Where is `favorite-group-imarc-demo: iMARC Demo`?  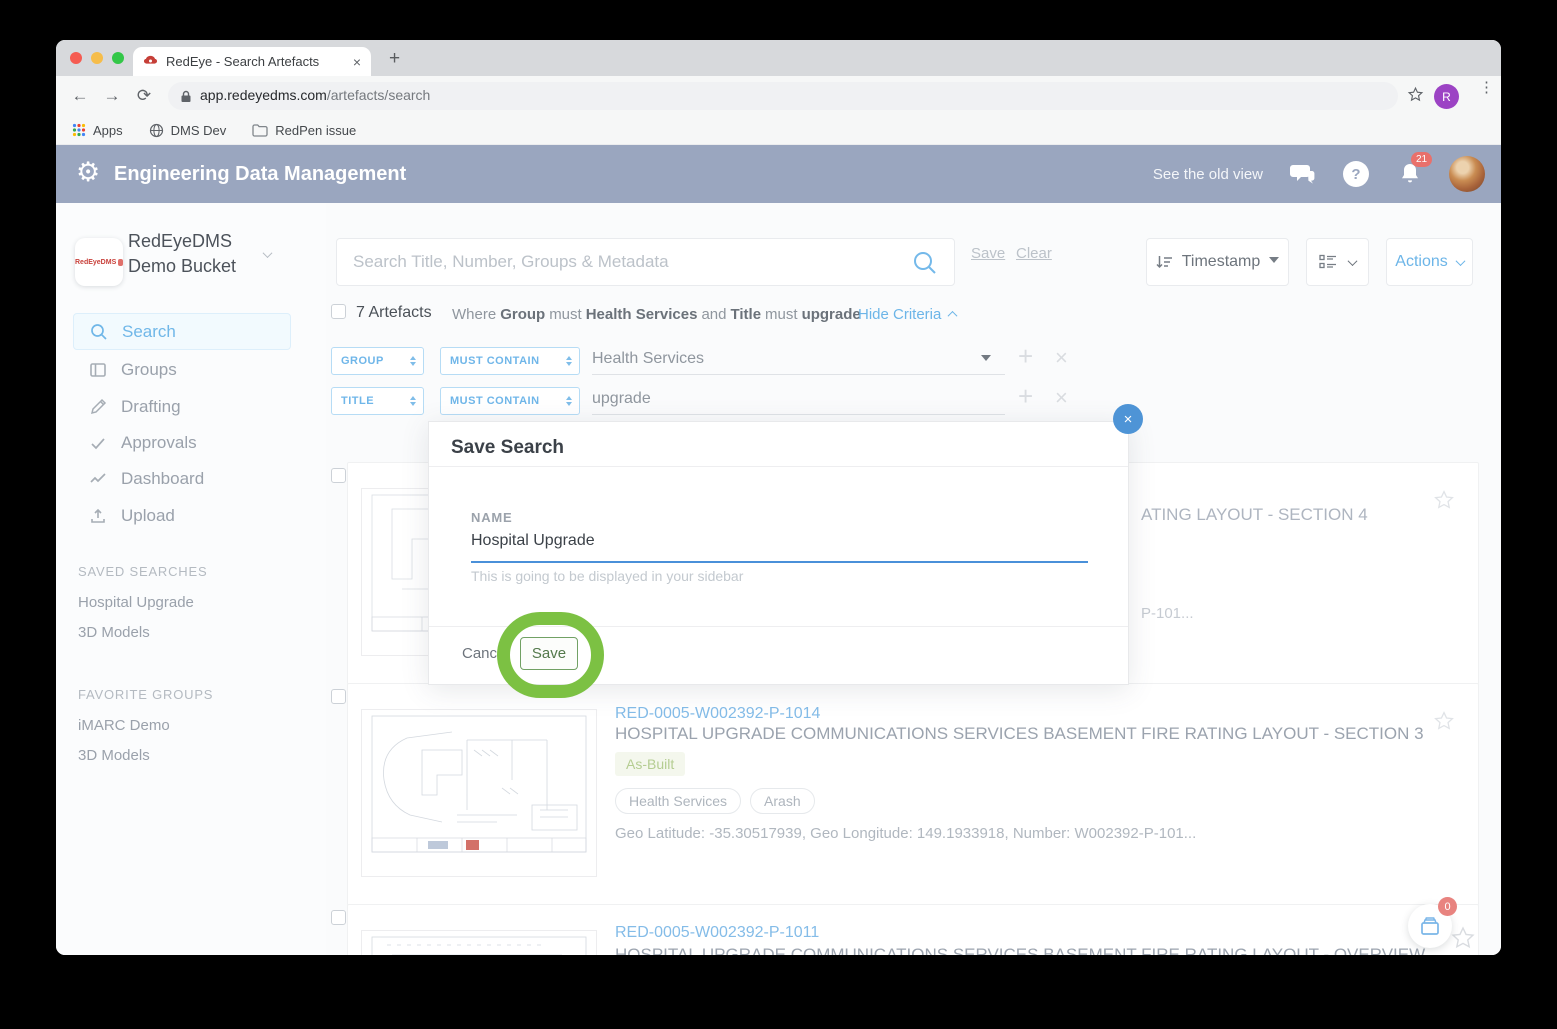 favorite-group-imarc-demo: iMARC Demo is located at coordinates (124, 725).